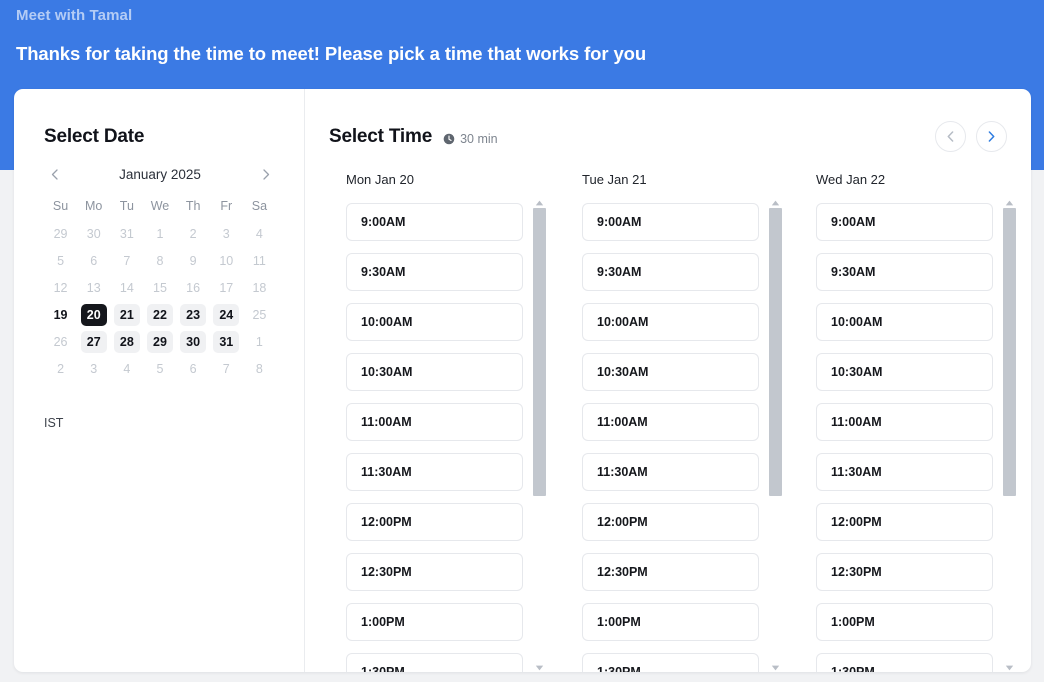  Describe the element at coordinates (614, 179) in the screenshot. I see `time-column-date-header: Tue Jan 21` at that location.